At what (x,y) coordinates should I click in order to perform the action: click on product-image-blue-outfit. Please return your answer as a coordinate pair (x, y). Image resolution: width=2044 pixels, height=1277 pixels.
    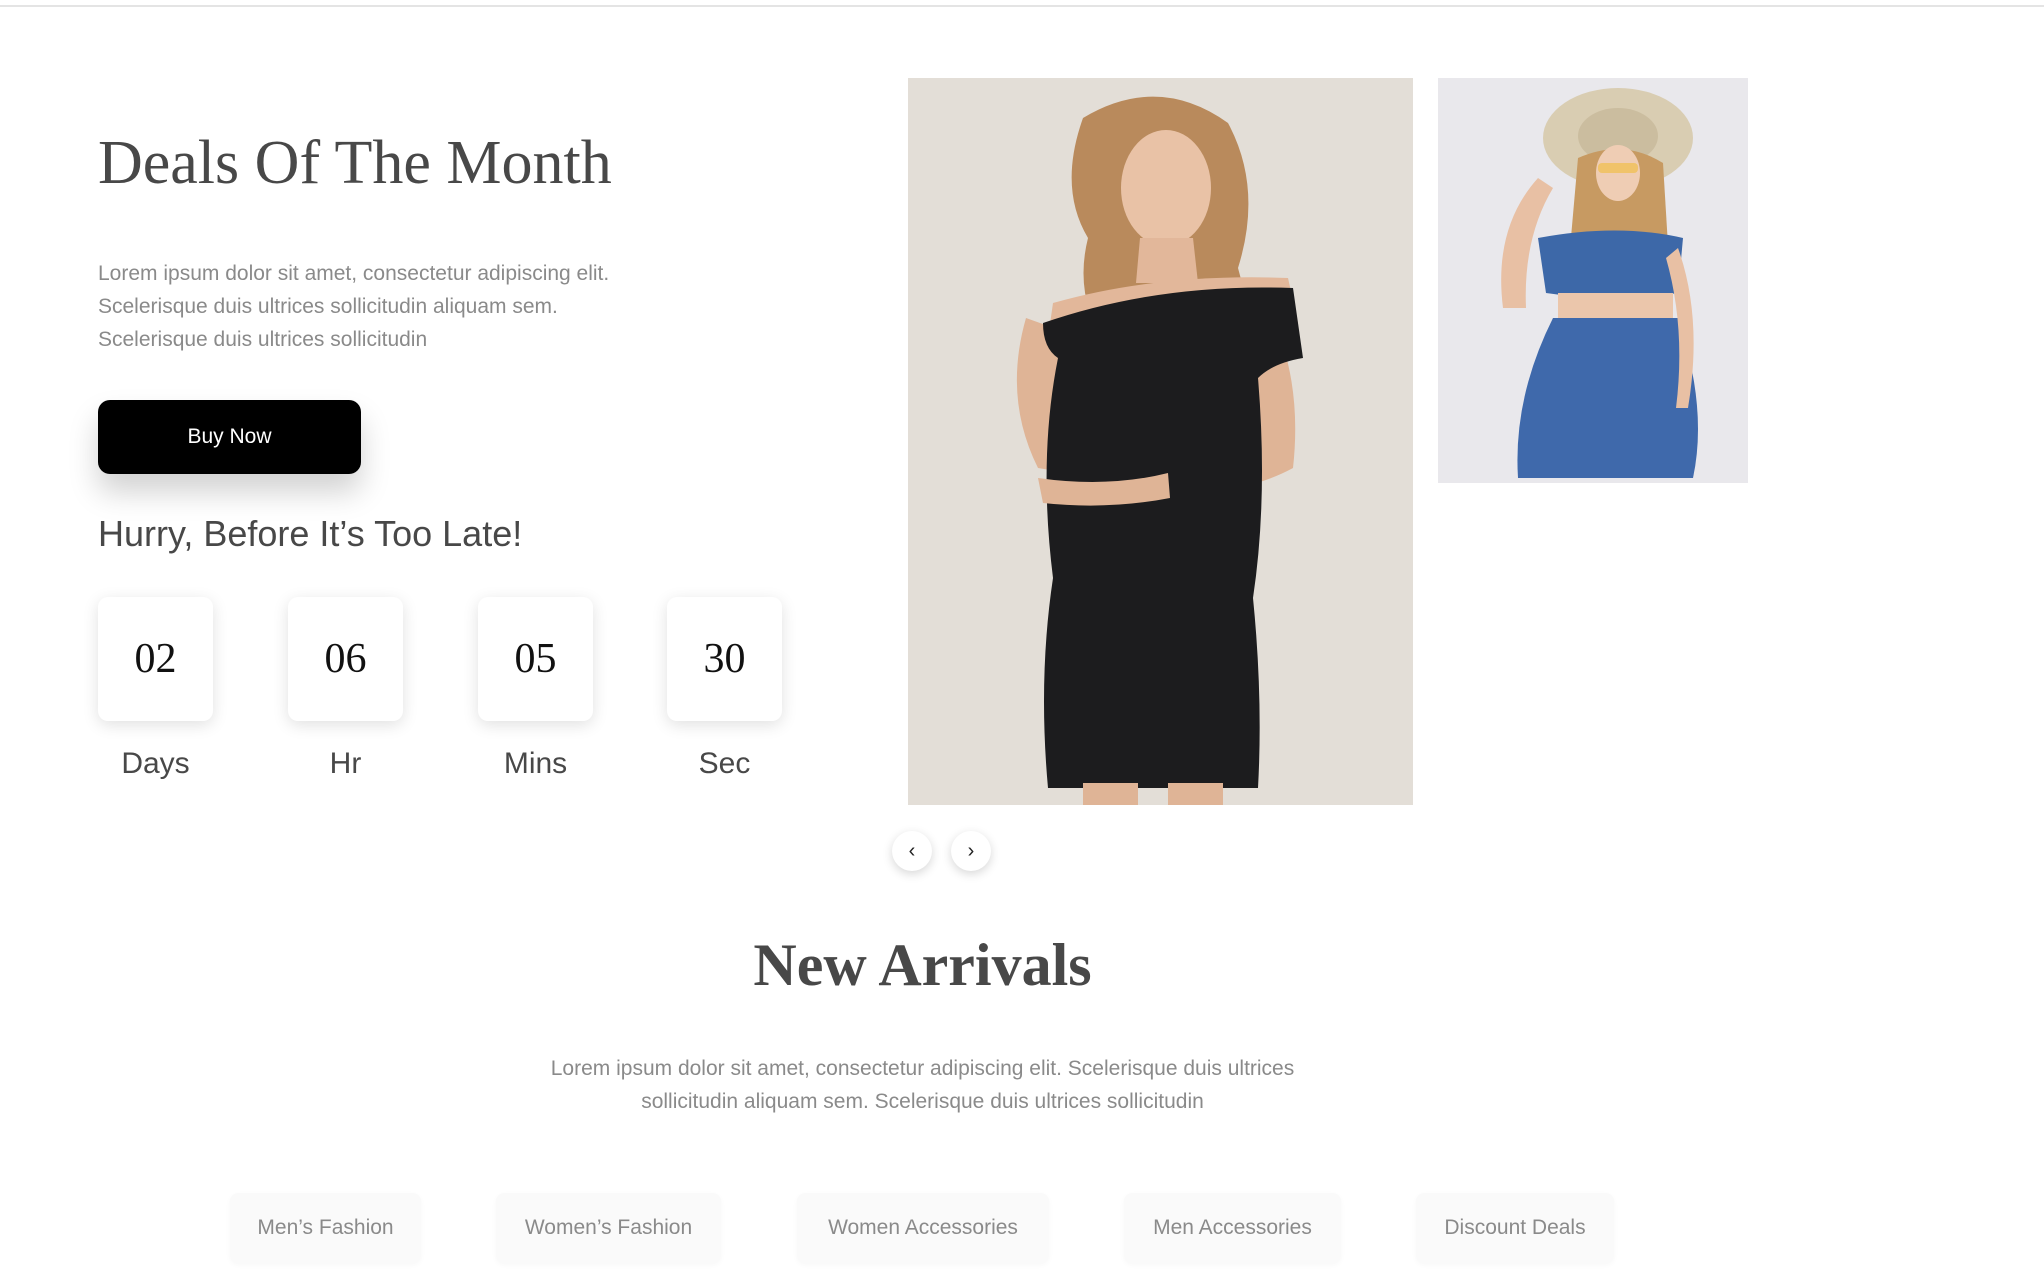
    Looking at the image, I should click on (1593, 280).